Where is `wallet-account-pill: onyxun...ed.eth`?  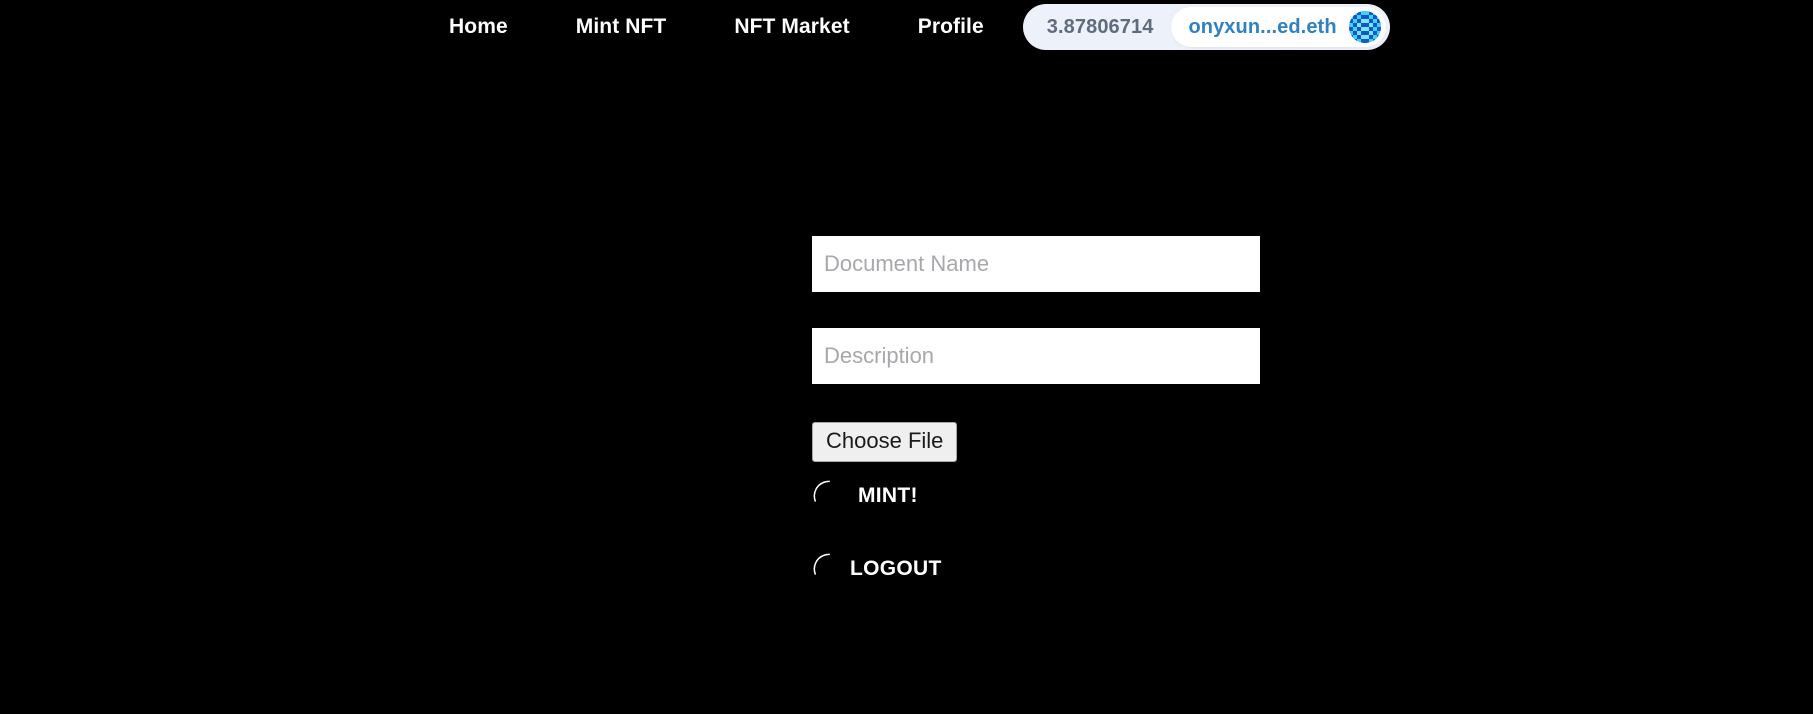 wallet-account-pill: onyxun...ed.eth is located at coordinates (1278, 27).